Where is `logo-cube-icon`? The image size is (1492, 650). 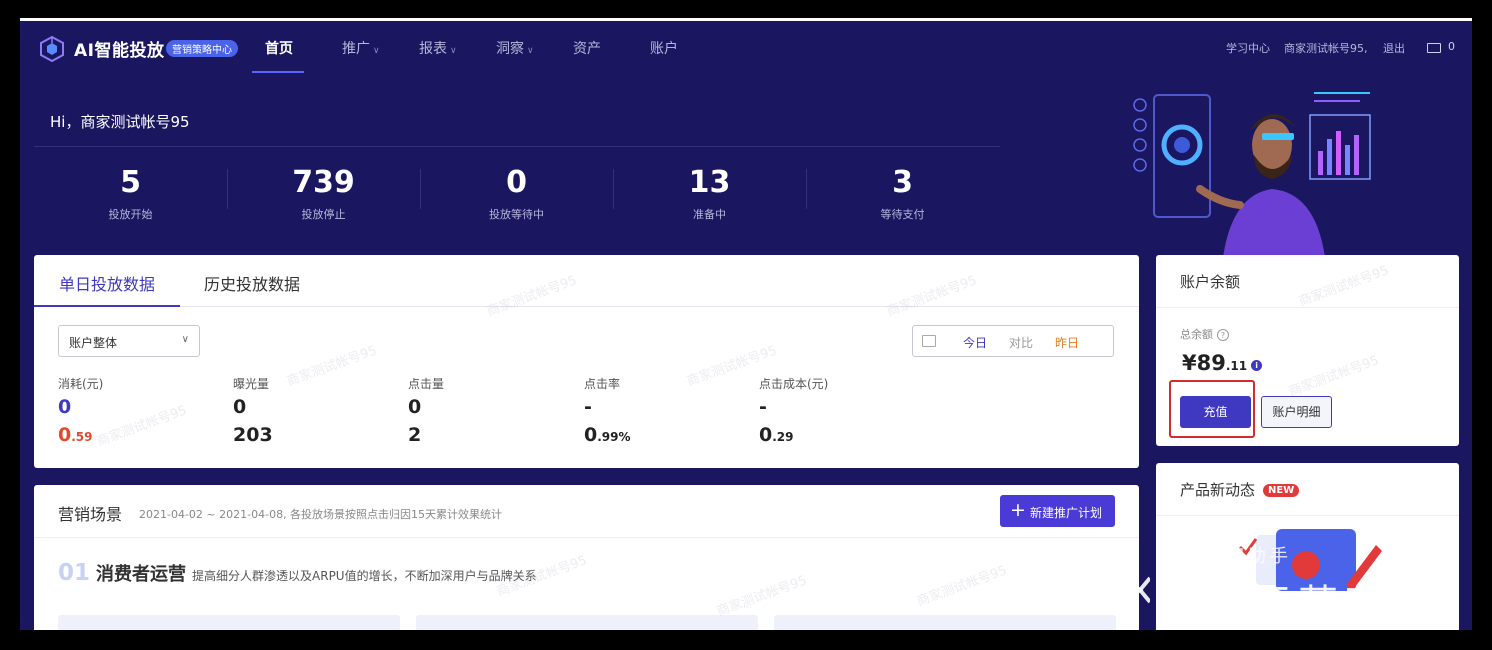 logo-cube-icon is located at coordinates (52, 49).